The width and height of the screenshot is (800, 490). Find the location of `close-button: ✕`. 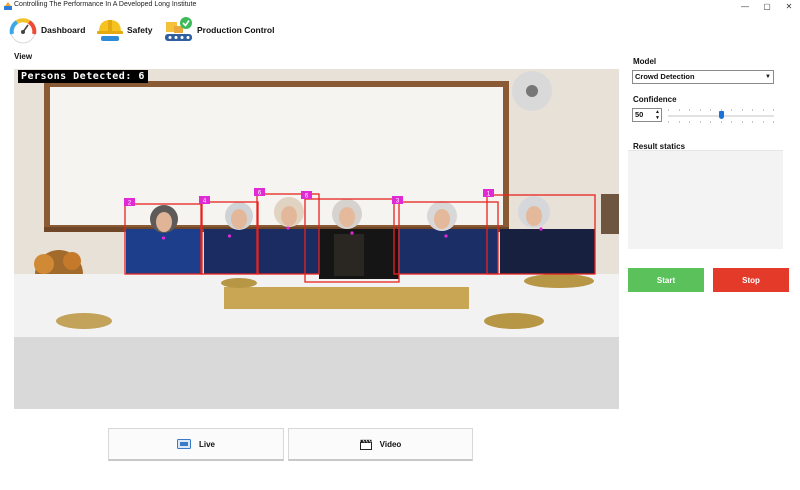

close-button: ✕ is located at coordinates (789, 6).